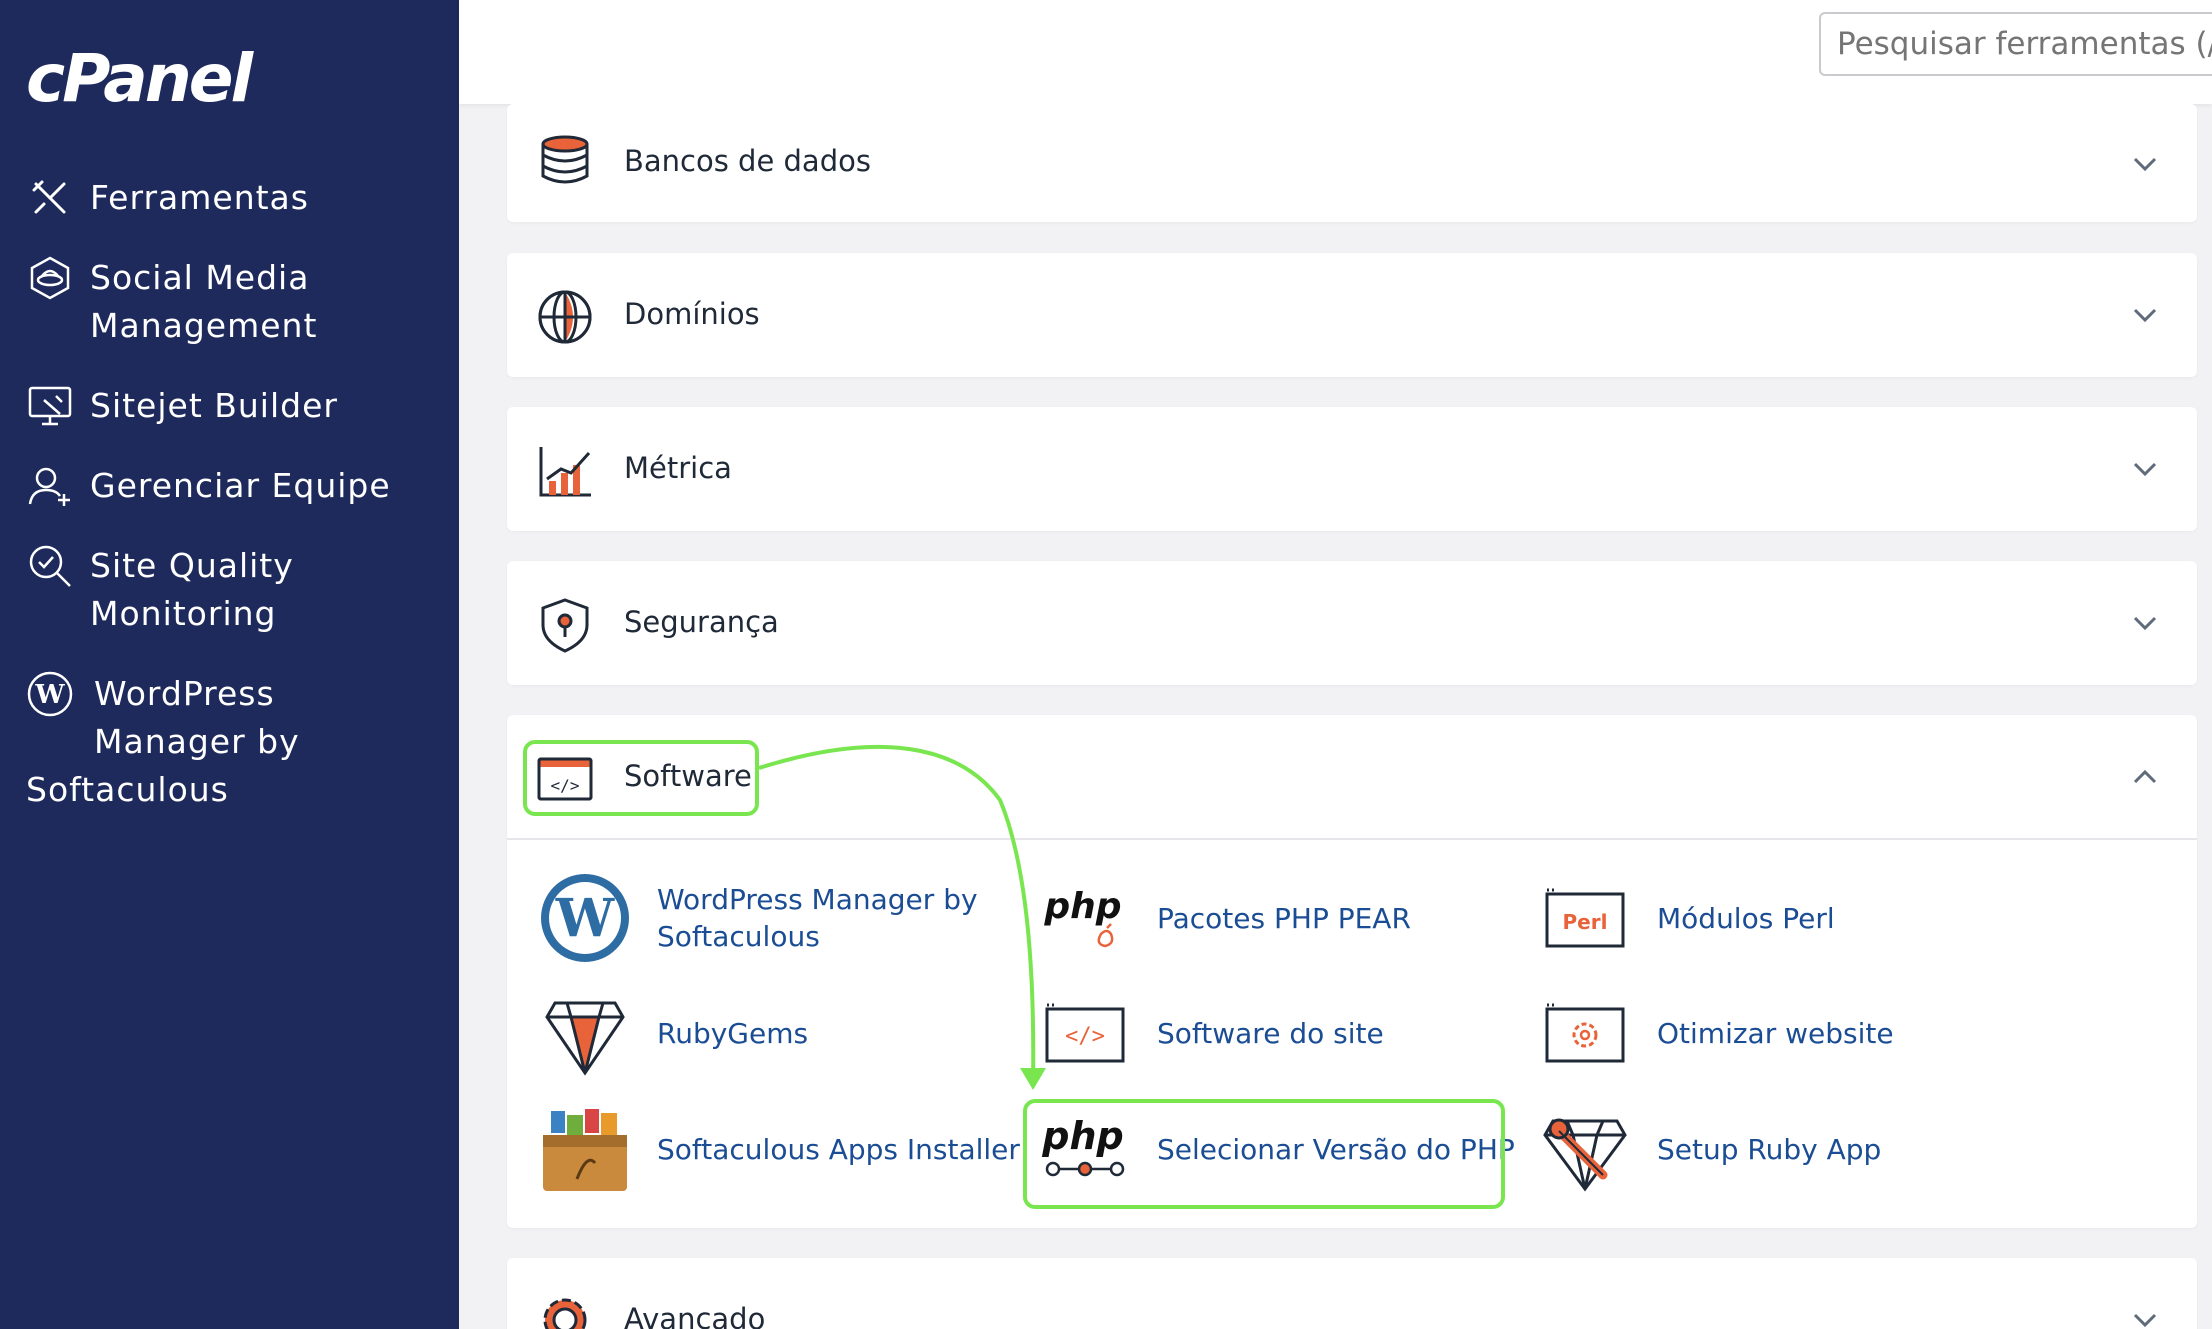 This screenshot has height=1329, width=2212. Describe the element at coordinates (1585, 922) in the screenshot. I see `svg-text: Perl` at that location.